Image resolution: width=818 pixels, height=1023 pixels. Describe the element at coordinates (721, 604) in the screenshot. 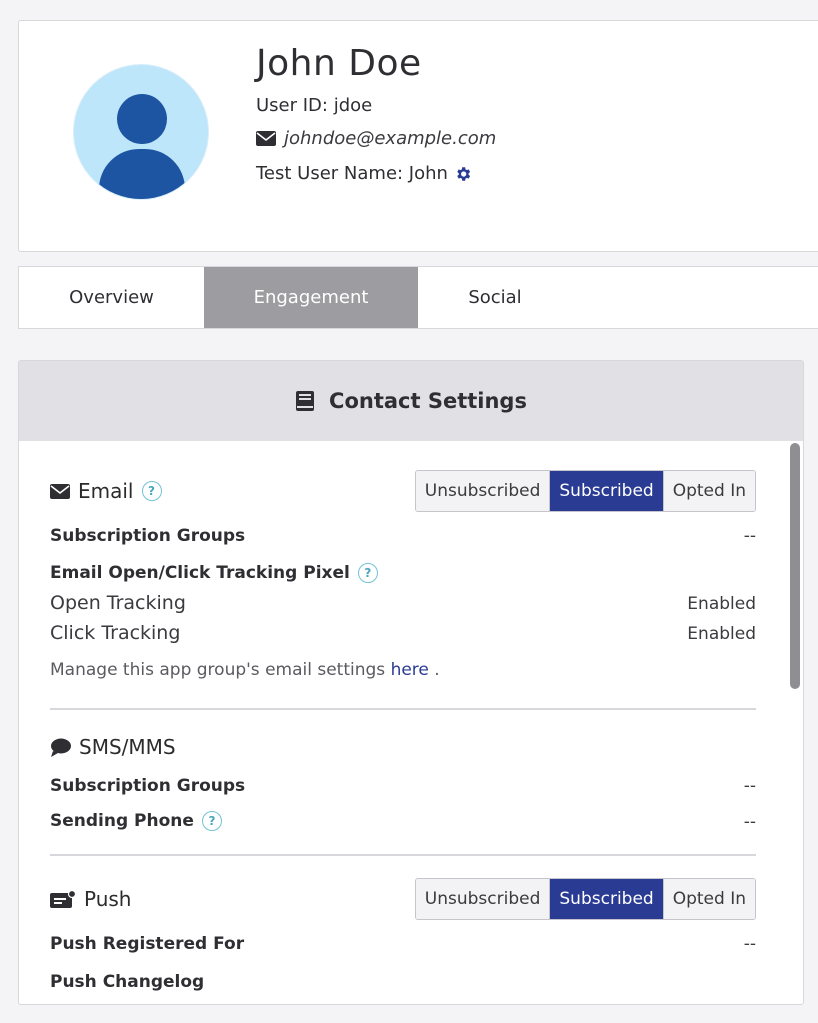

I see `open-tracking-value: Enabled` at that location.